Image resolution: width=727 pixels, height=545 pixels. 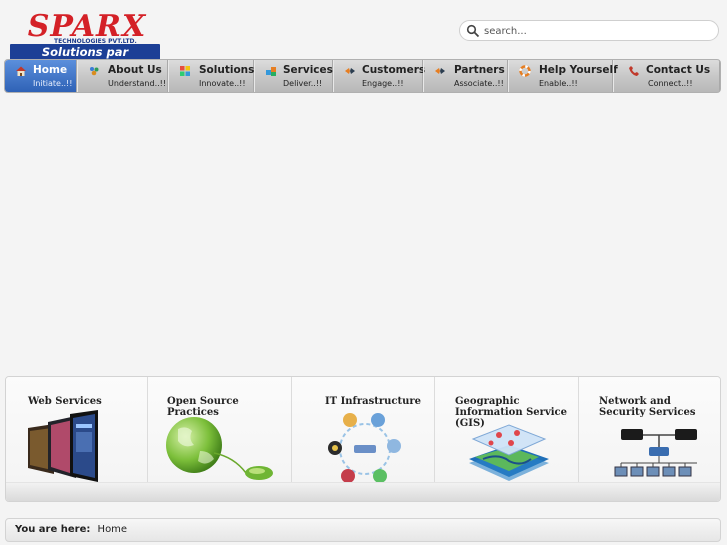 I want to click on nav-label: Services, so click(x=308, y=70).